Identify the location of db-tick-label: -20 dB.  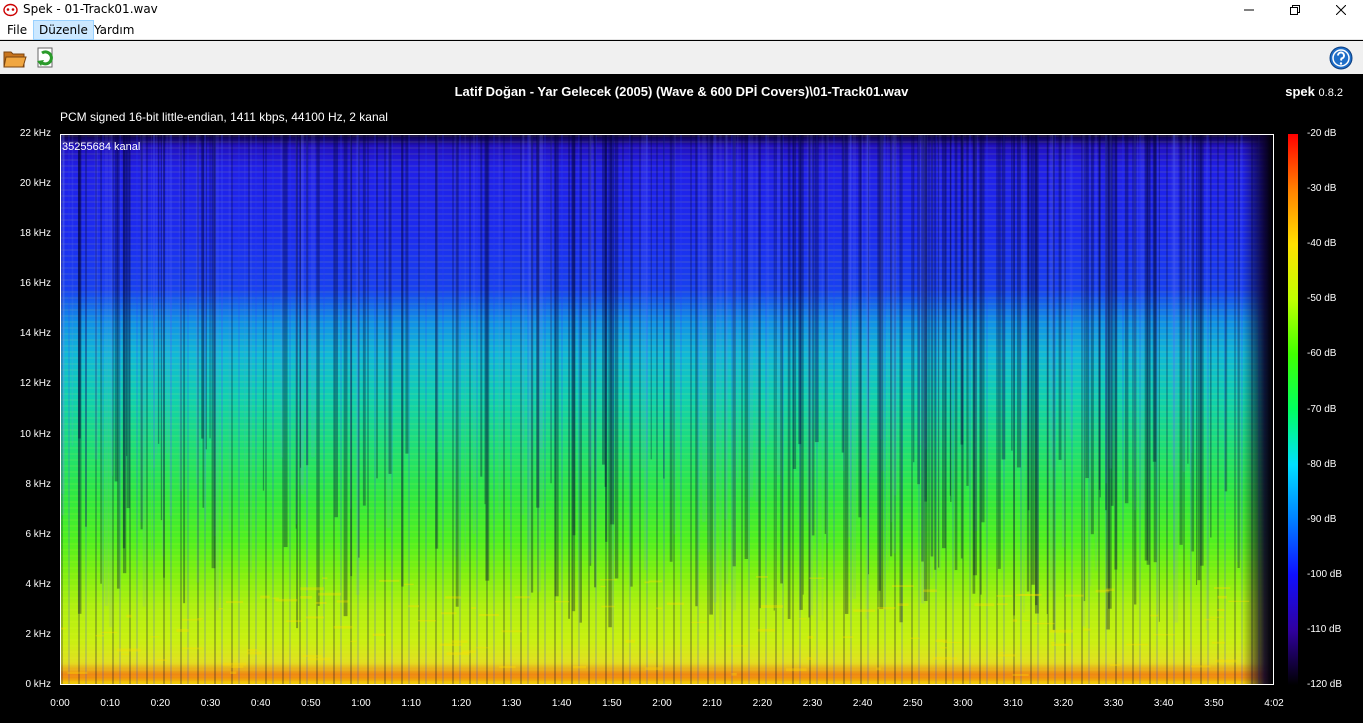
(1322, 133).